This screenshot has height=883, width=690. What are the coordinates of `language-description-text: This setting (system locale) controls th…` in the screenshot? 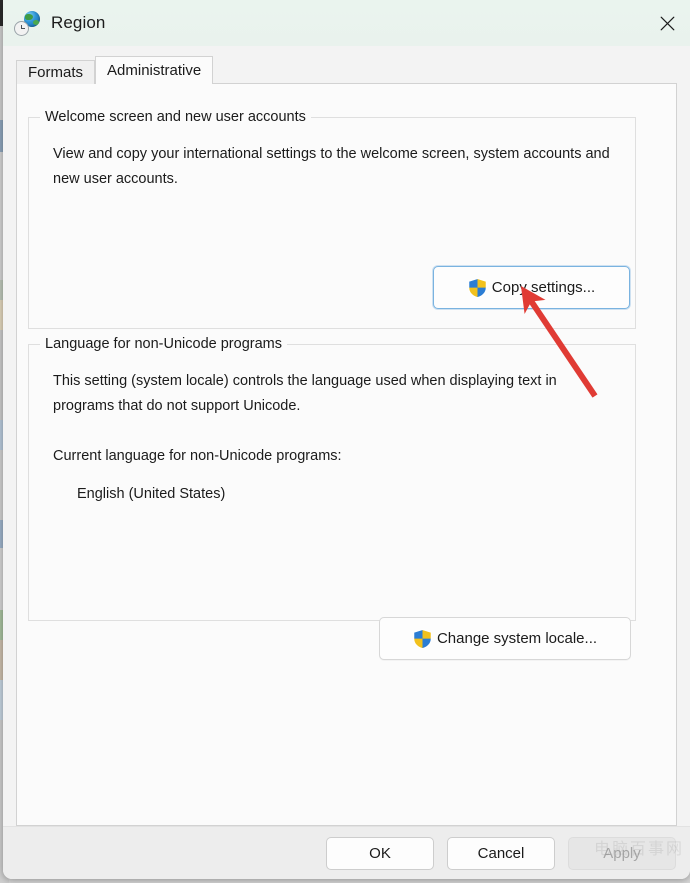 It's located at (305, 393).